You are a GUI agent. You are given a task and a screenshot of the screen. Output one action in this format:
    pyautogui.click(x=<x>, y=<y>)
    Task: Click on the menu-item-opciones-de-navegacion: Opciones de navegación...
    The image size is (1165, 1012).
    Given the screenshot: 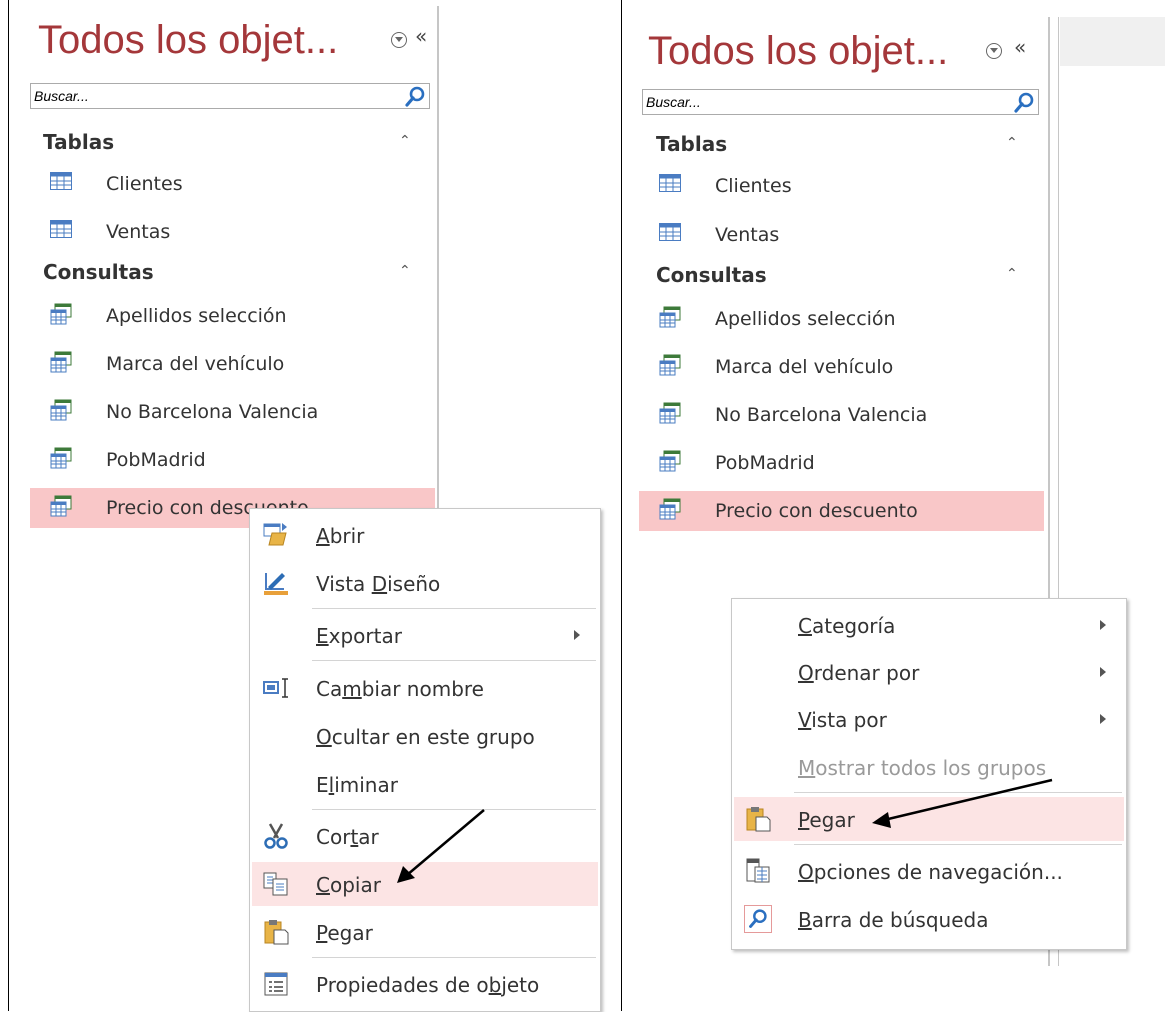 What is the action you would take?
    pyautogui.click(x=929, y=871)
    